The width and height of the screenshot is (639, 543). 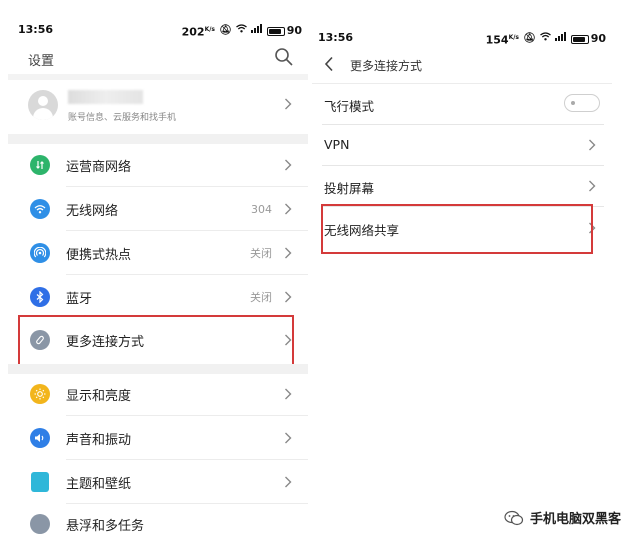 What do you see at coordinates (261, 209) in the screenshot?
I see `settings-item-value: 304` at bounding box center [261, 209].